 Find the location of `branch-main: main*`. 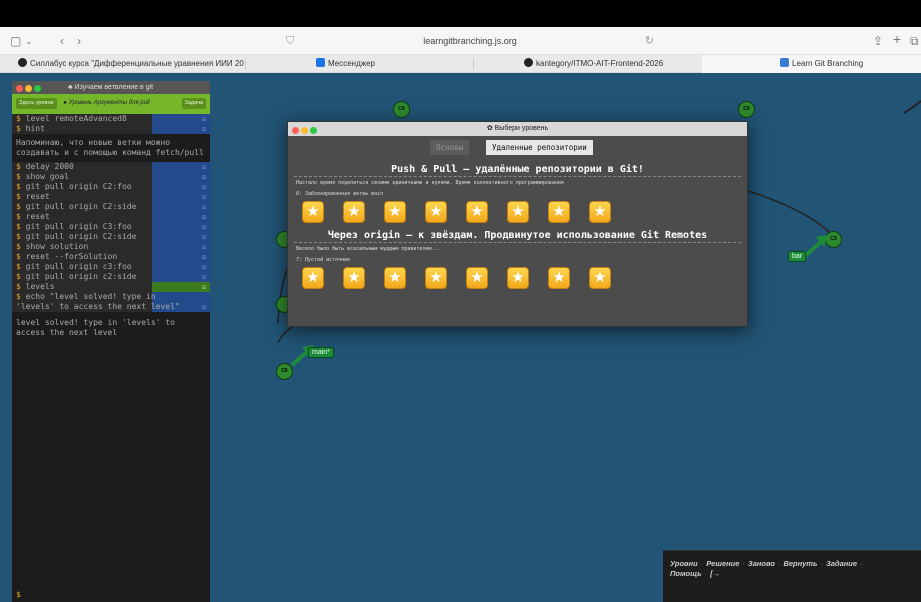

branch-main: main* is located at coordinates (321, 352).